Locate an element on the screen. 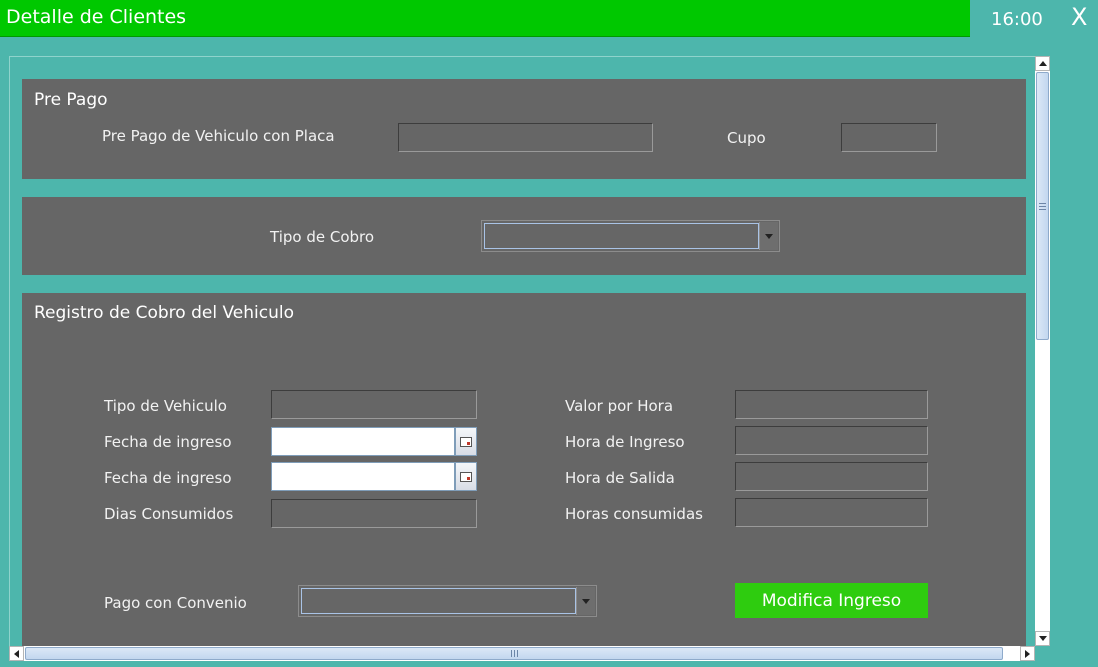 This screenshot has width=1098, height=667. arrow-left-icon is located at coordinates (16, 653).